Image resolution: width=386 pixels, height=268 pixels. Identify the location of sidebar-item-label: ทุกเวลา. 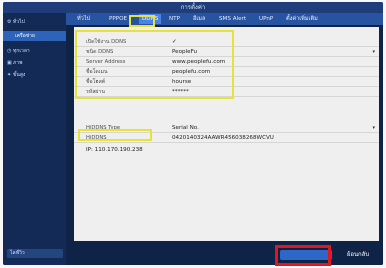
(21, 51).